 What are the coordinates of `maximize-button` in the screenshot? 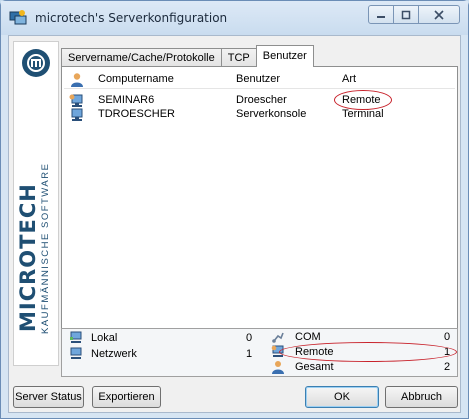 It's located at (406, 14).